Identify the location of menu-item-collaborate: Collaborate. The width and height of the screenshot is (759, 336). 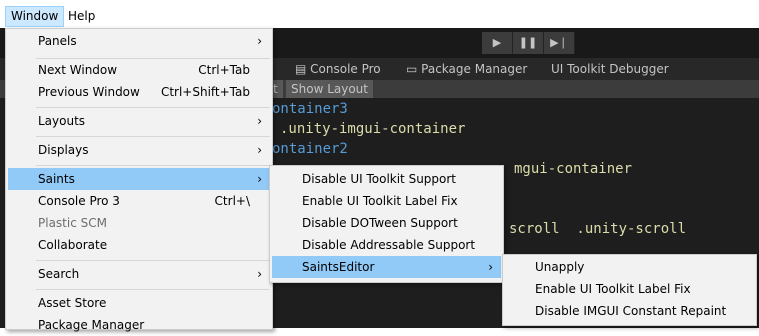
(139, 245).